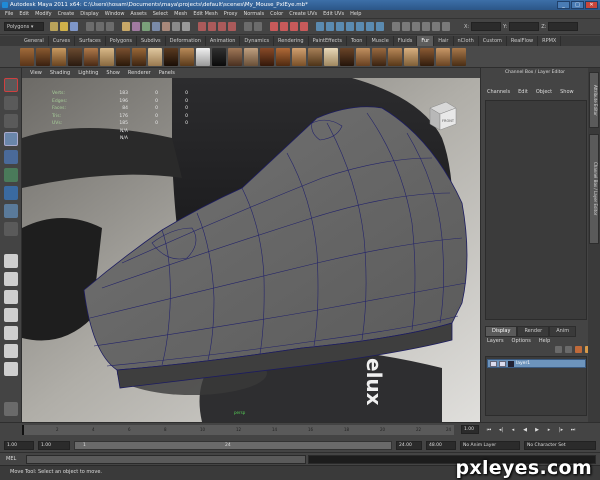 The height and width of the screenshot is (480, 600). What do you see at coordinates (444, 41) in the screenshot?
I see `shelf-tab-hair: Hair` at bounding box center [444, 41].